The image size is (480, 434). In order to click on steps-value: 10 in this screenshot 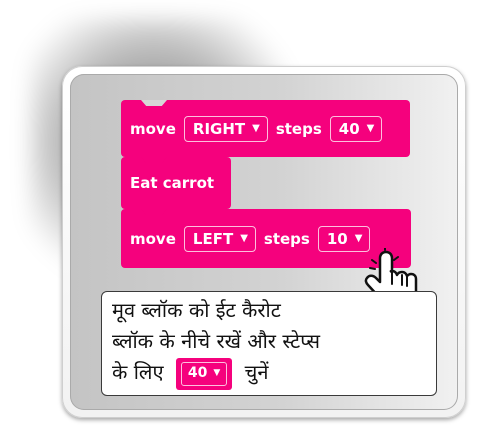, I will do `click(337, 238)`.